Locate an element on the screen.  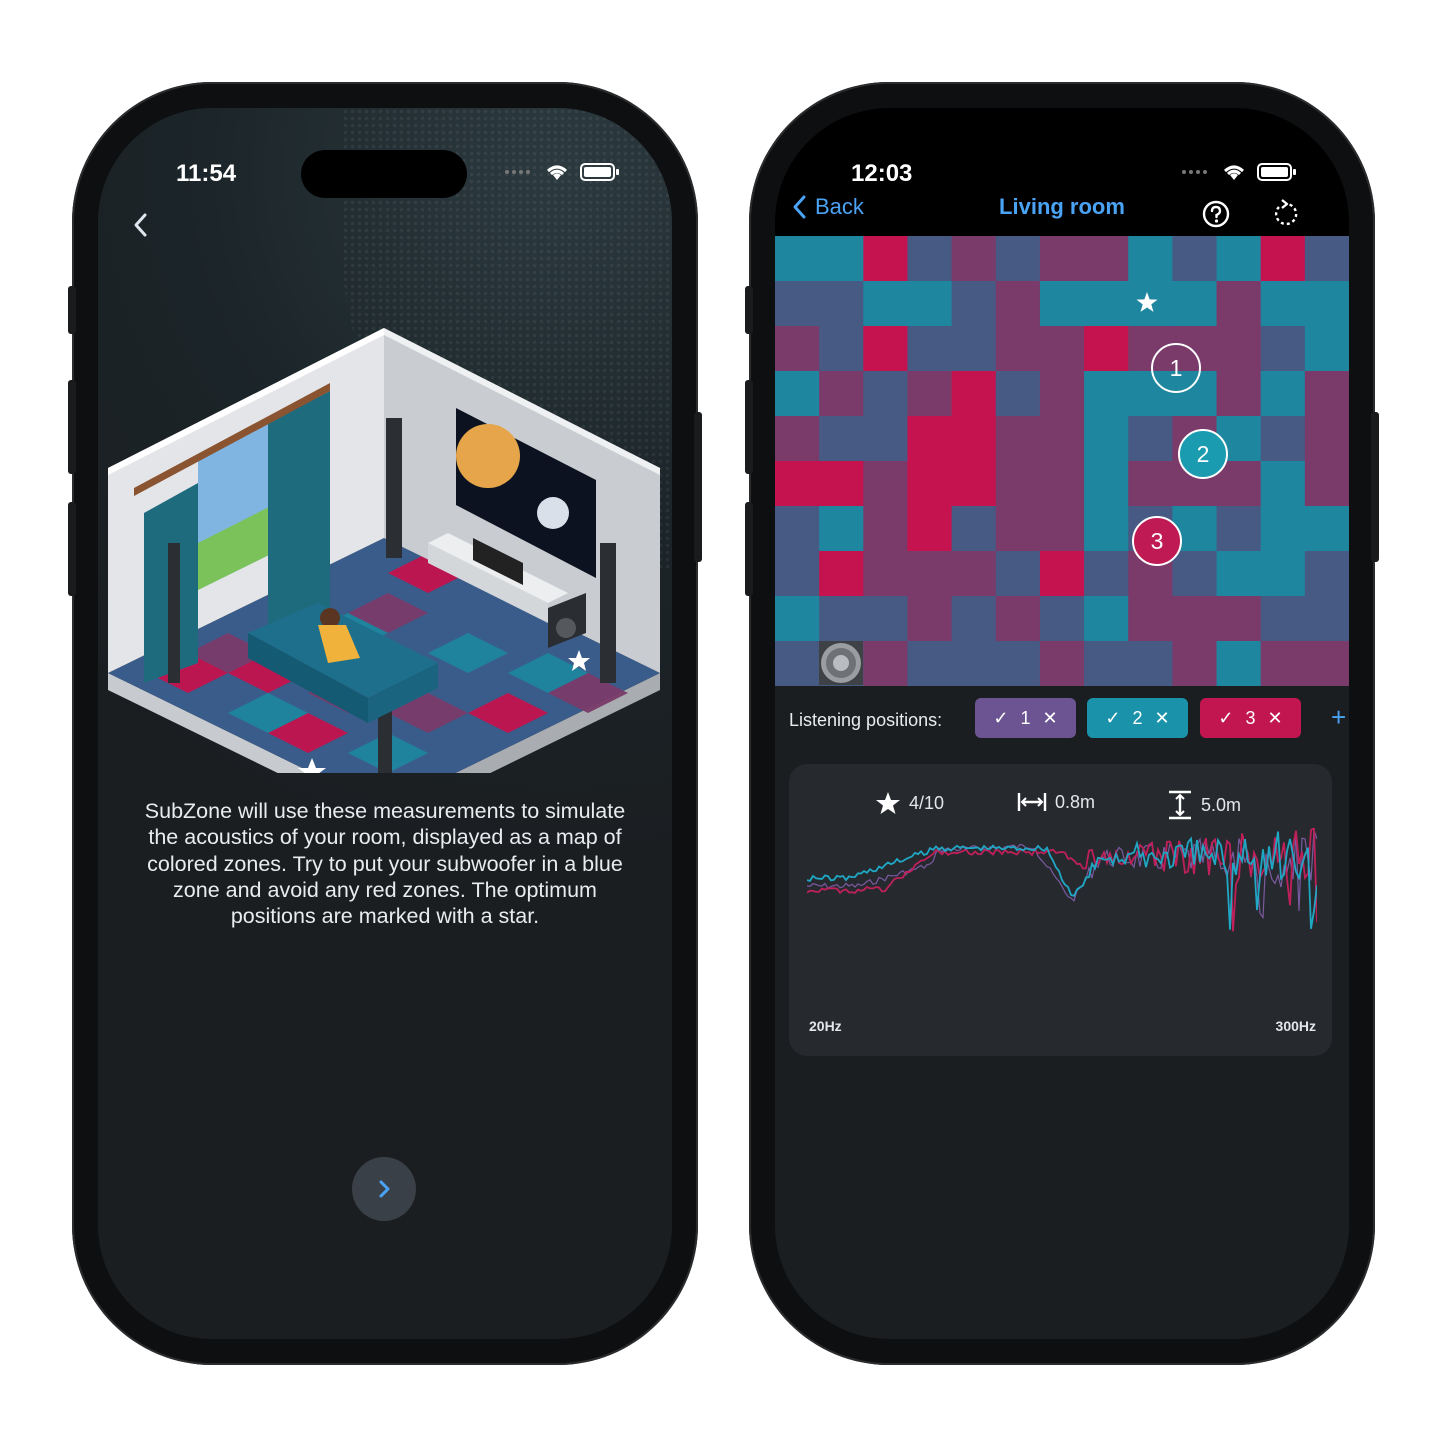
listening-position-chip-3: ✓ 3 ✕ is located at coordinates (1250, 718).